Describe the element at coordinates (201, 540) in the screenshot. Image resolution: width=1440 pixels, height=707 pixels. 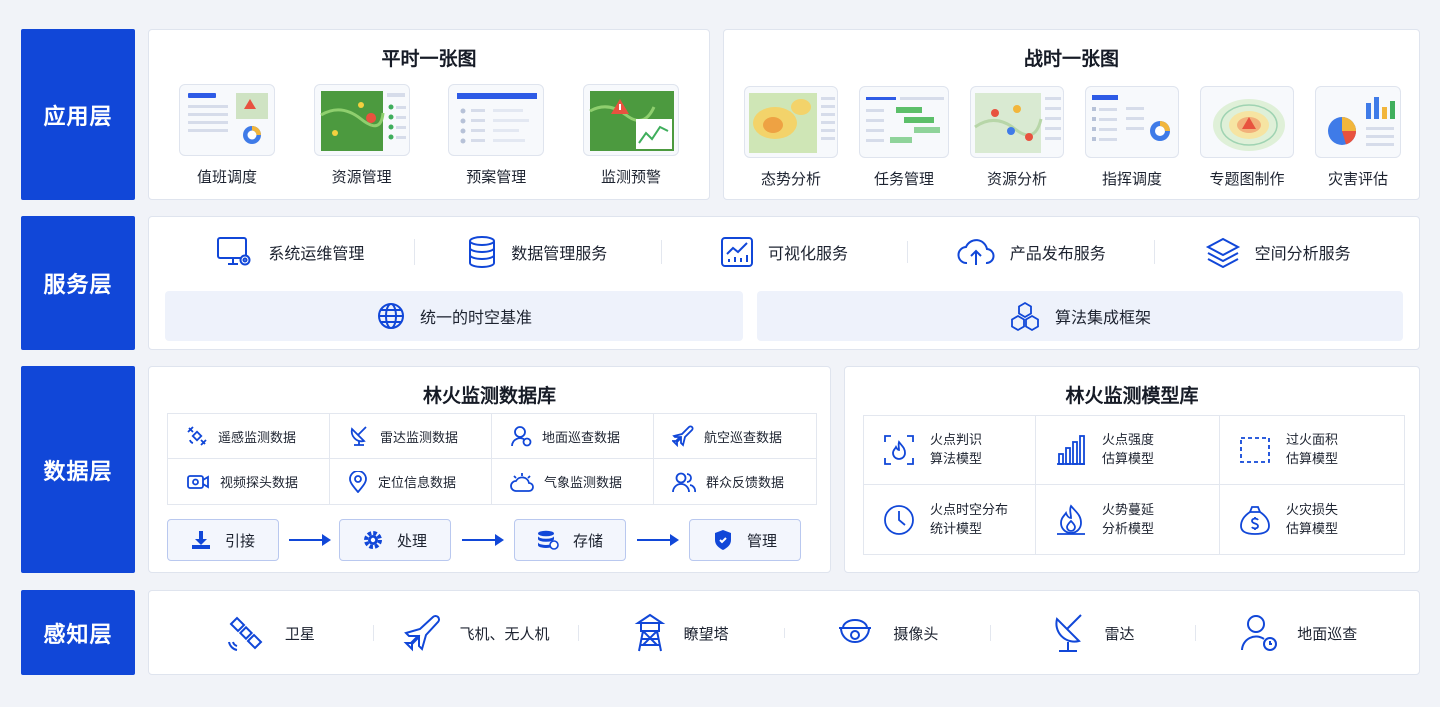
I see `download-icon` at that location.